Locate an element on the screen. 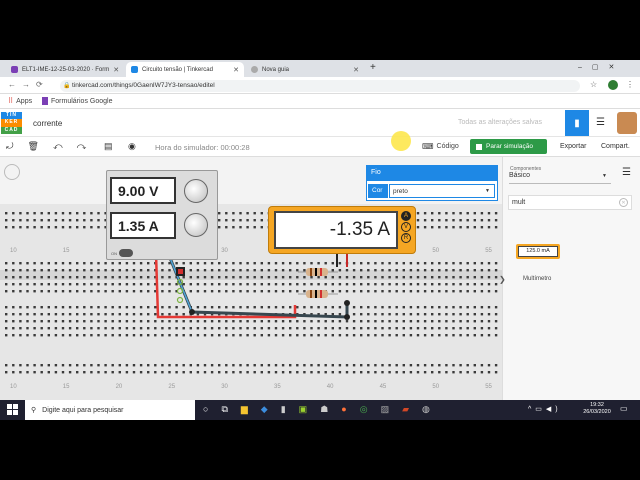 This screenshot has height=480, width=640. connection-point is located at coordinates (180, 300).